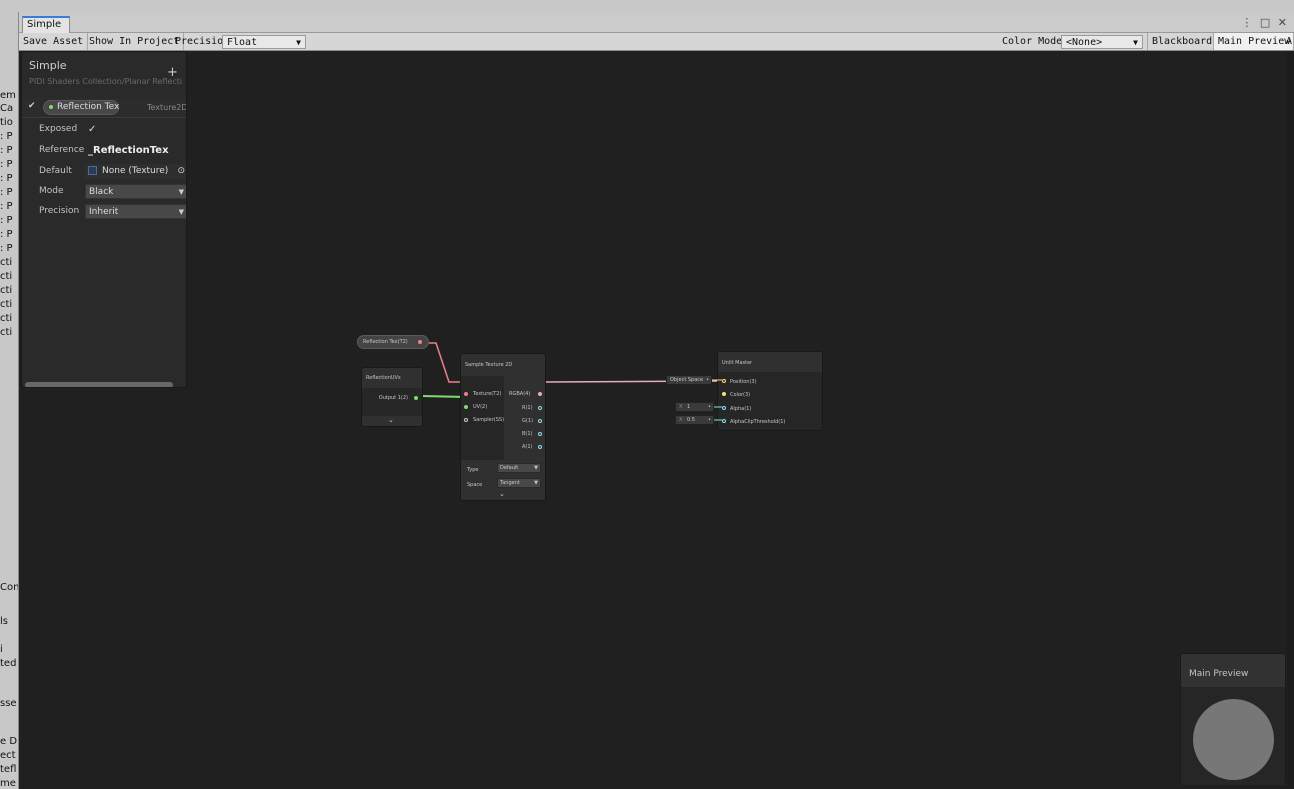 The width and height of the screenshot is (1294, 789). Describe the element at coordinates (1032, 41) in the screenshot. I see `color-mode-label: Color Mode` at that location.